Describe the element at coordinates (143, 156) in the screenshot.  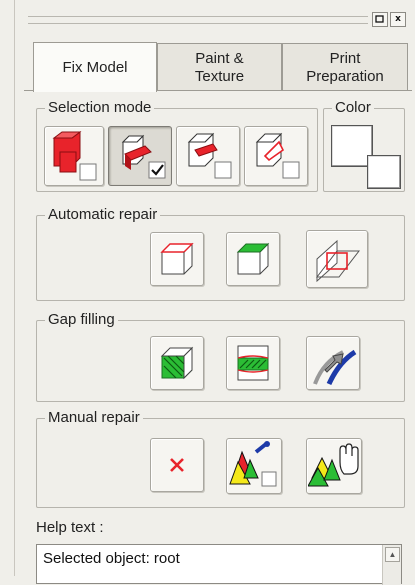
I see `select-surface-icon` at that location.